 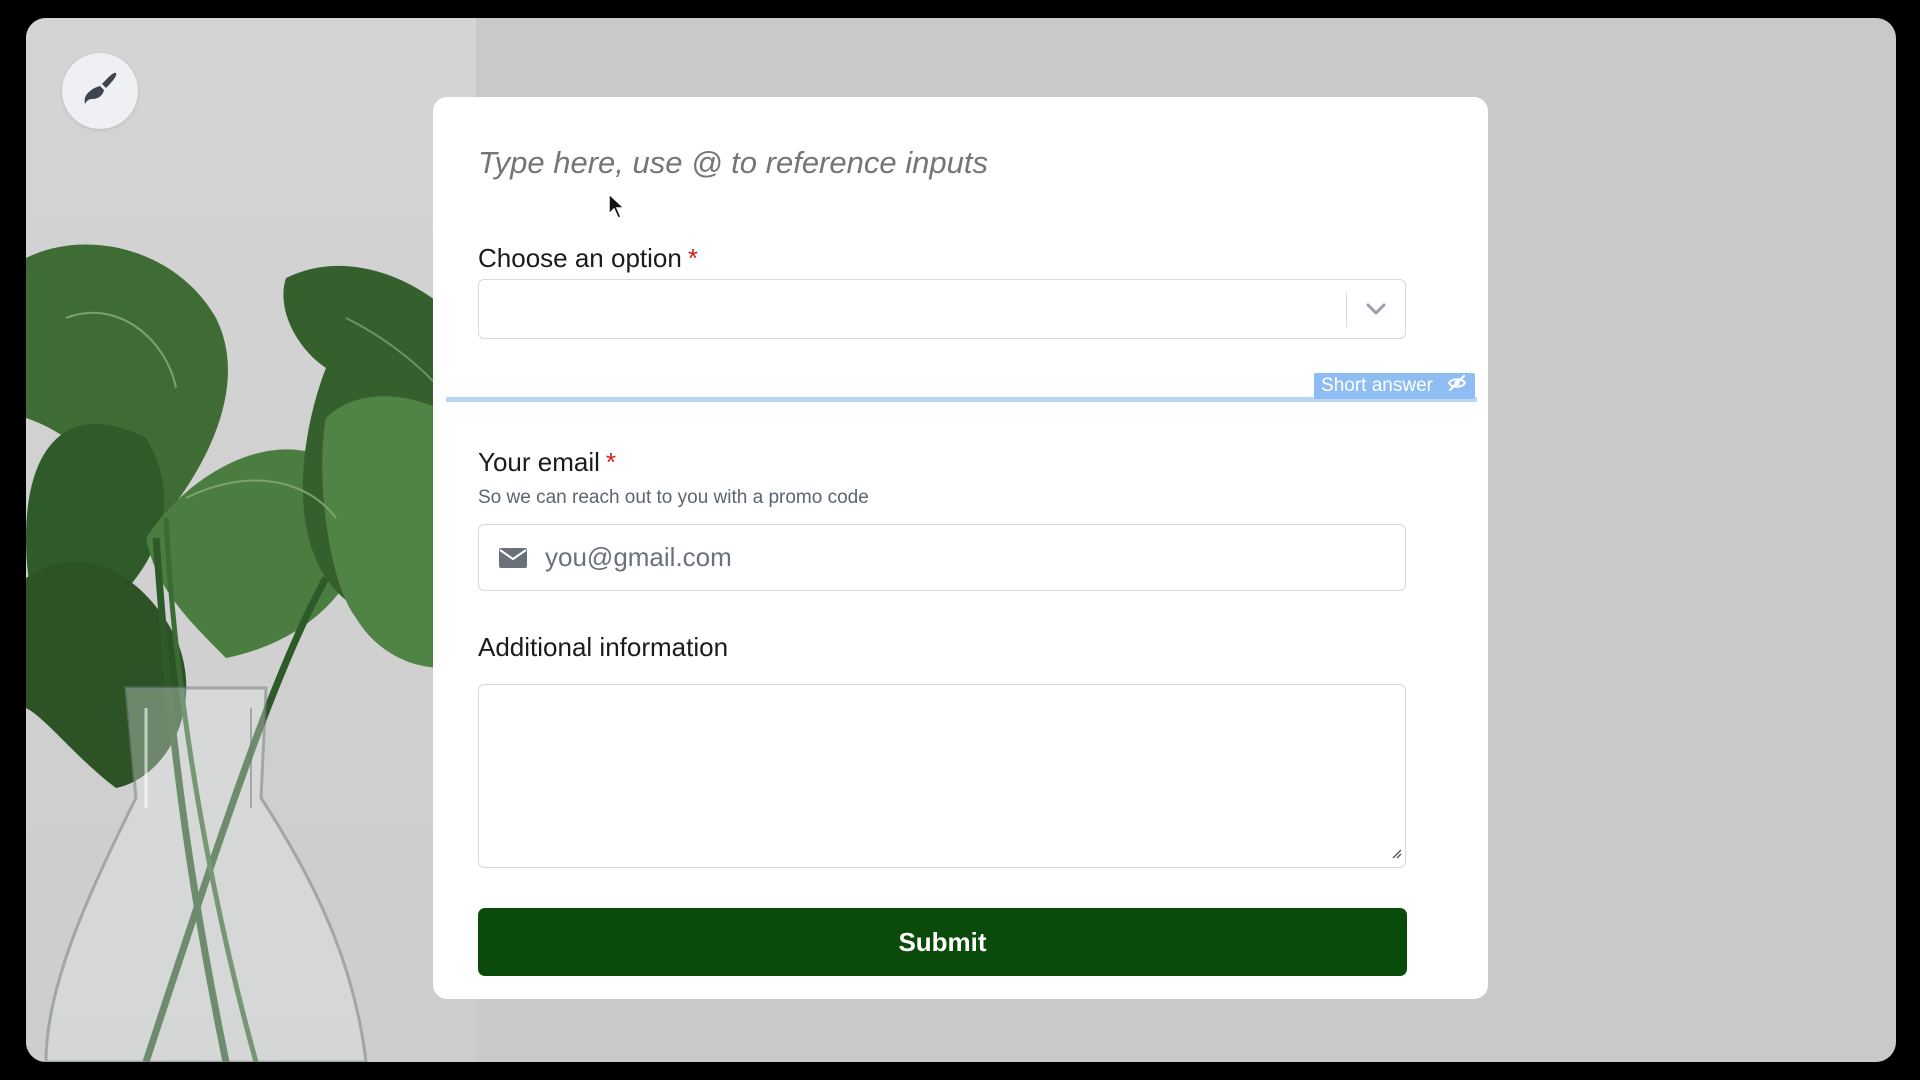 I want to click on choose-option-label-text: Choose an option, so click(x=580, y=258).